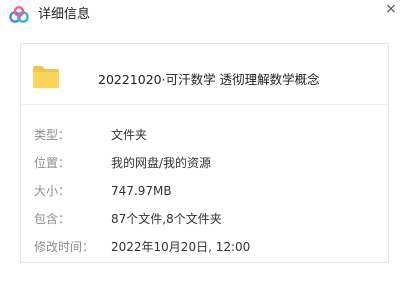 Image resolution: width=409 pixels, height=293 pixels. Describe the element at coordinates (391, 11) in the screenshot. I see `close-icon: ×` at that location.